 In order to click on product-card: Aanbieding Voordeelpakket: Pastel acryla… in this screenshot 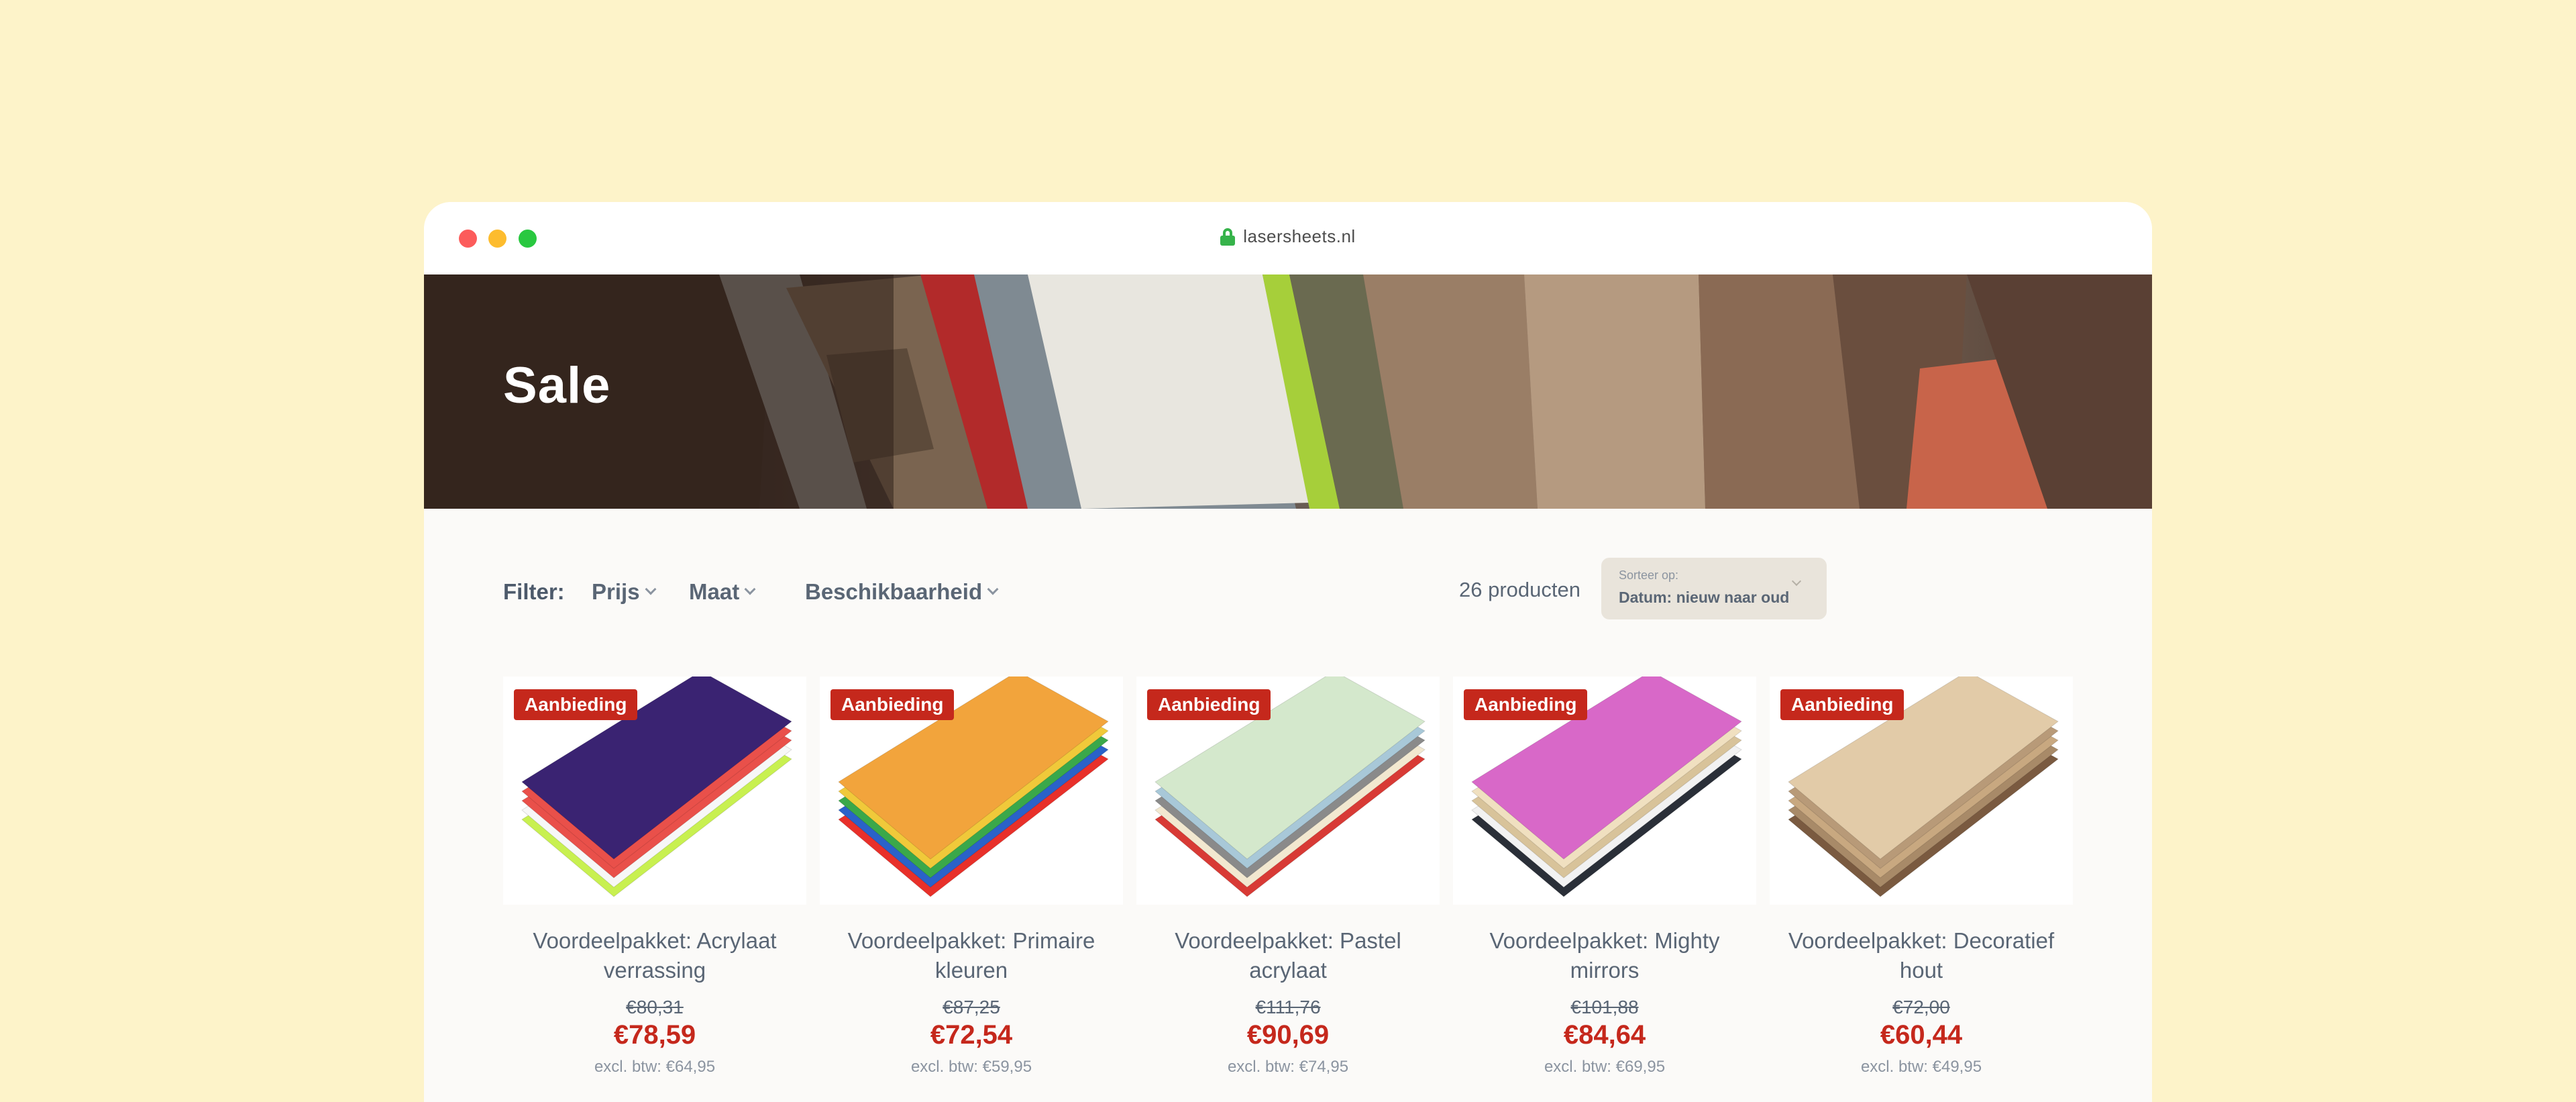, I will do `click(1288, 886)`.